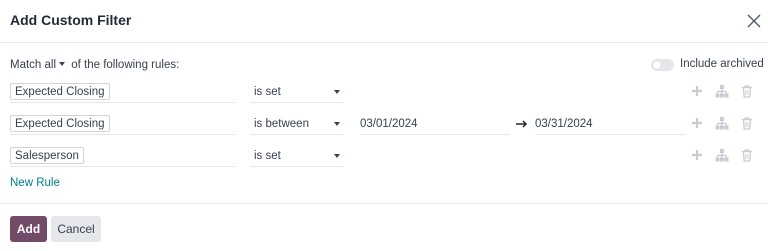  What do you see at coordinates (35, 183) in the screenshot?
I see `new-rule-link: New Rule` at bounding box center [35, 183].